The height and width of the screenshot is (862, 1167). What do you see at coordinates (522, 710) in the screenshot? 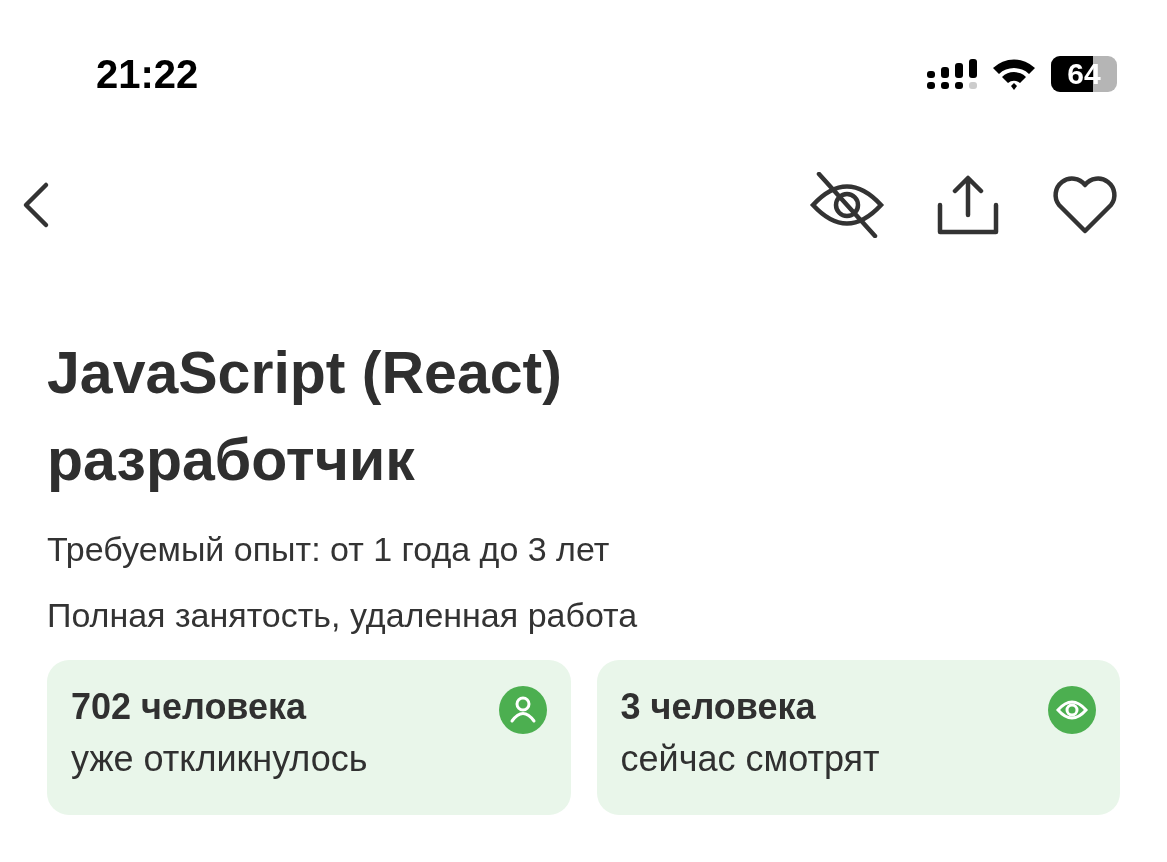
I see `person-icon` at bounding box center [522, 710].